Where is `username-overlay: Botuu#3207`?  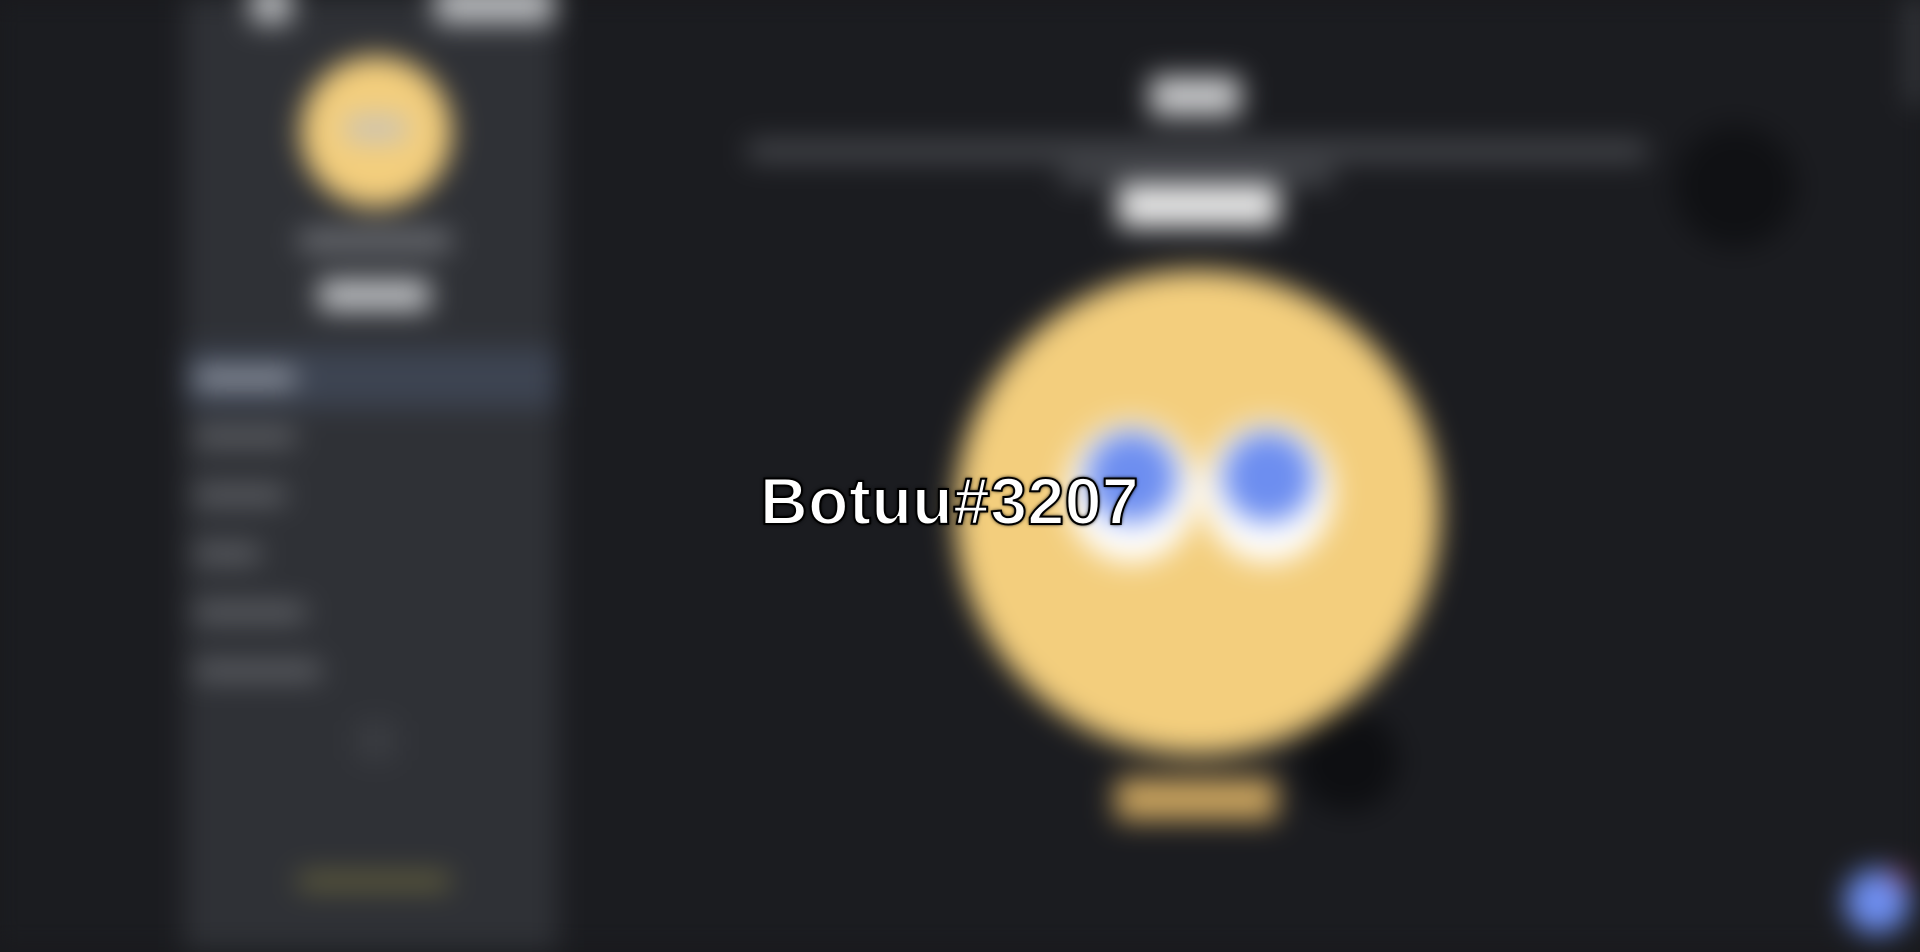
username-overlay: Botuu#3207 is located at coordinates (949, 501).